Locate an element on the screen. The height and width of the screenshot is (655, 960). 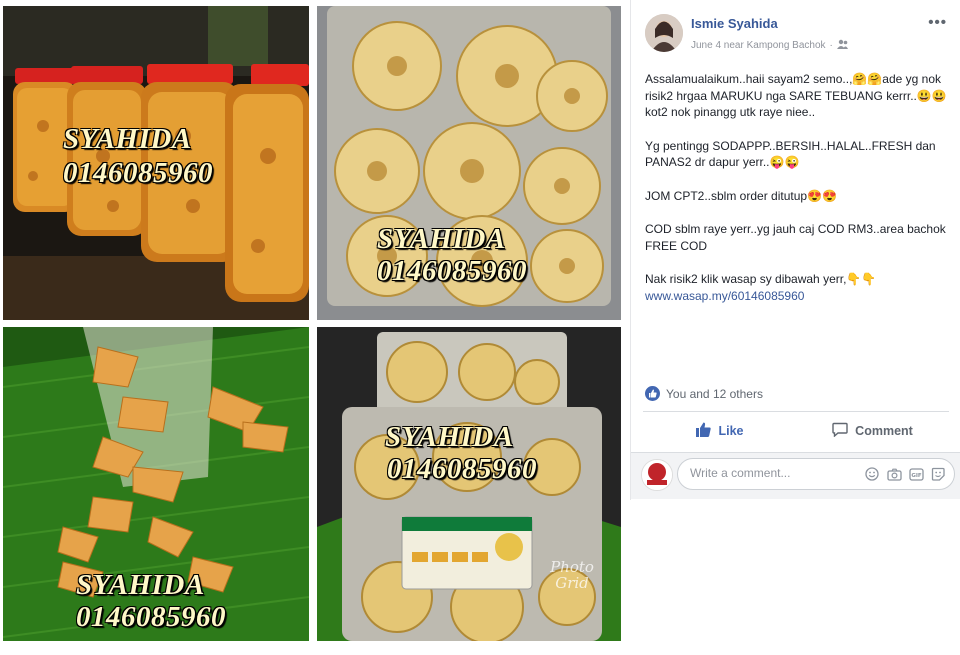
like-reaction-icon is located at coordinates (652, 393).